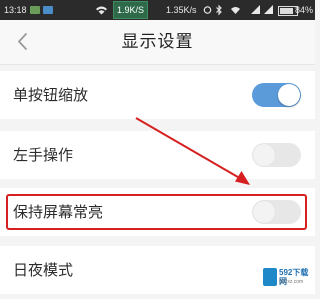 The height and width of the screenshot is (299, 320). Describe the element at coordinates (219, 10) in the screenshot. I see `bluetooth-icon` at that location.